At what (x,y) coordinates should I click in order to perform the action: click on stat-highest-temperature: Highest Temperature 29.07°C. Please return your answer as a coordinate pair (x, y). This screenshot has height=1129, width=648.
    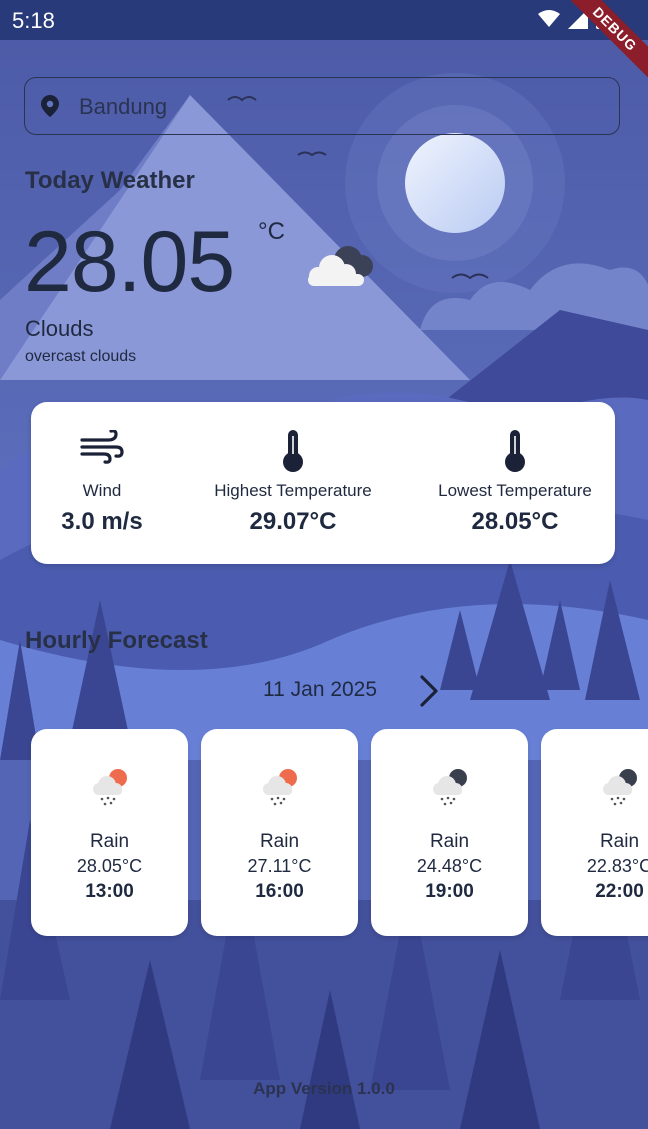
    Looking at the image, I should click on (293, 483).